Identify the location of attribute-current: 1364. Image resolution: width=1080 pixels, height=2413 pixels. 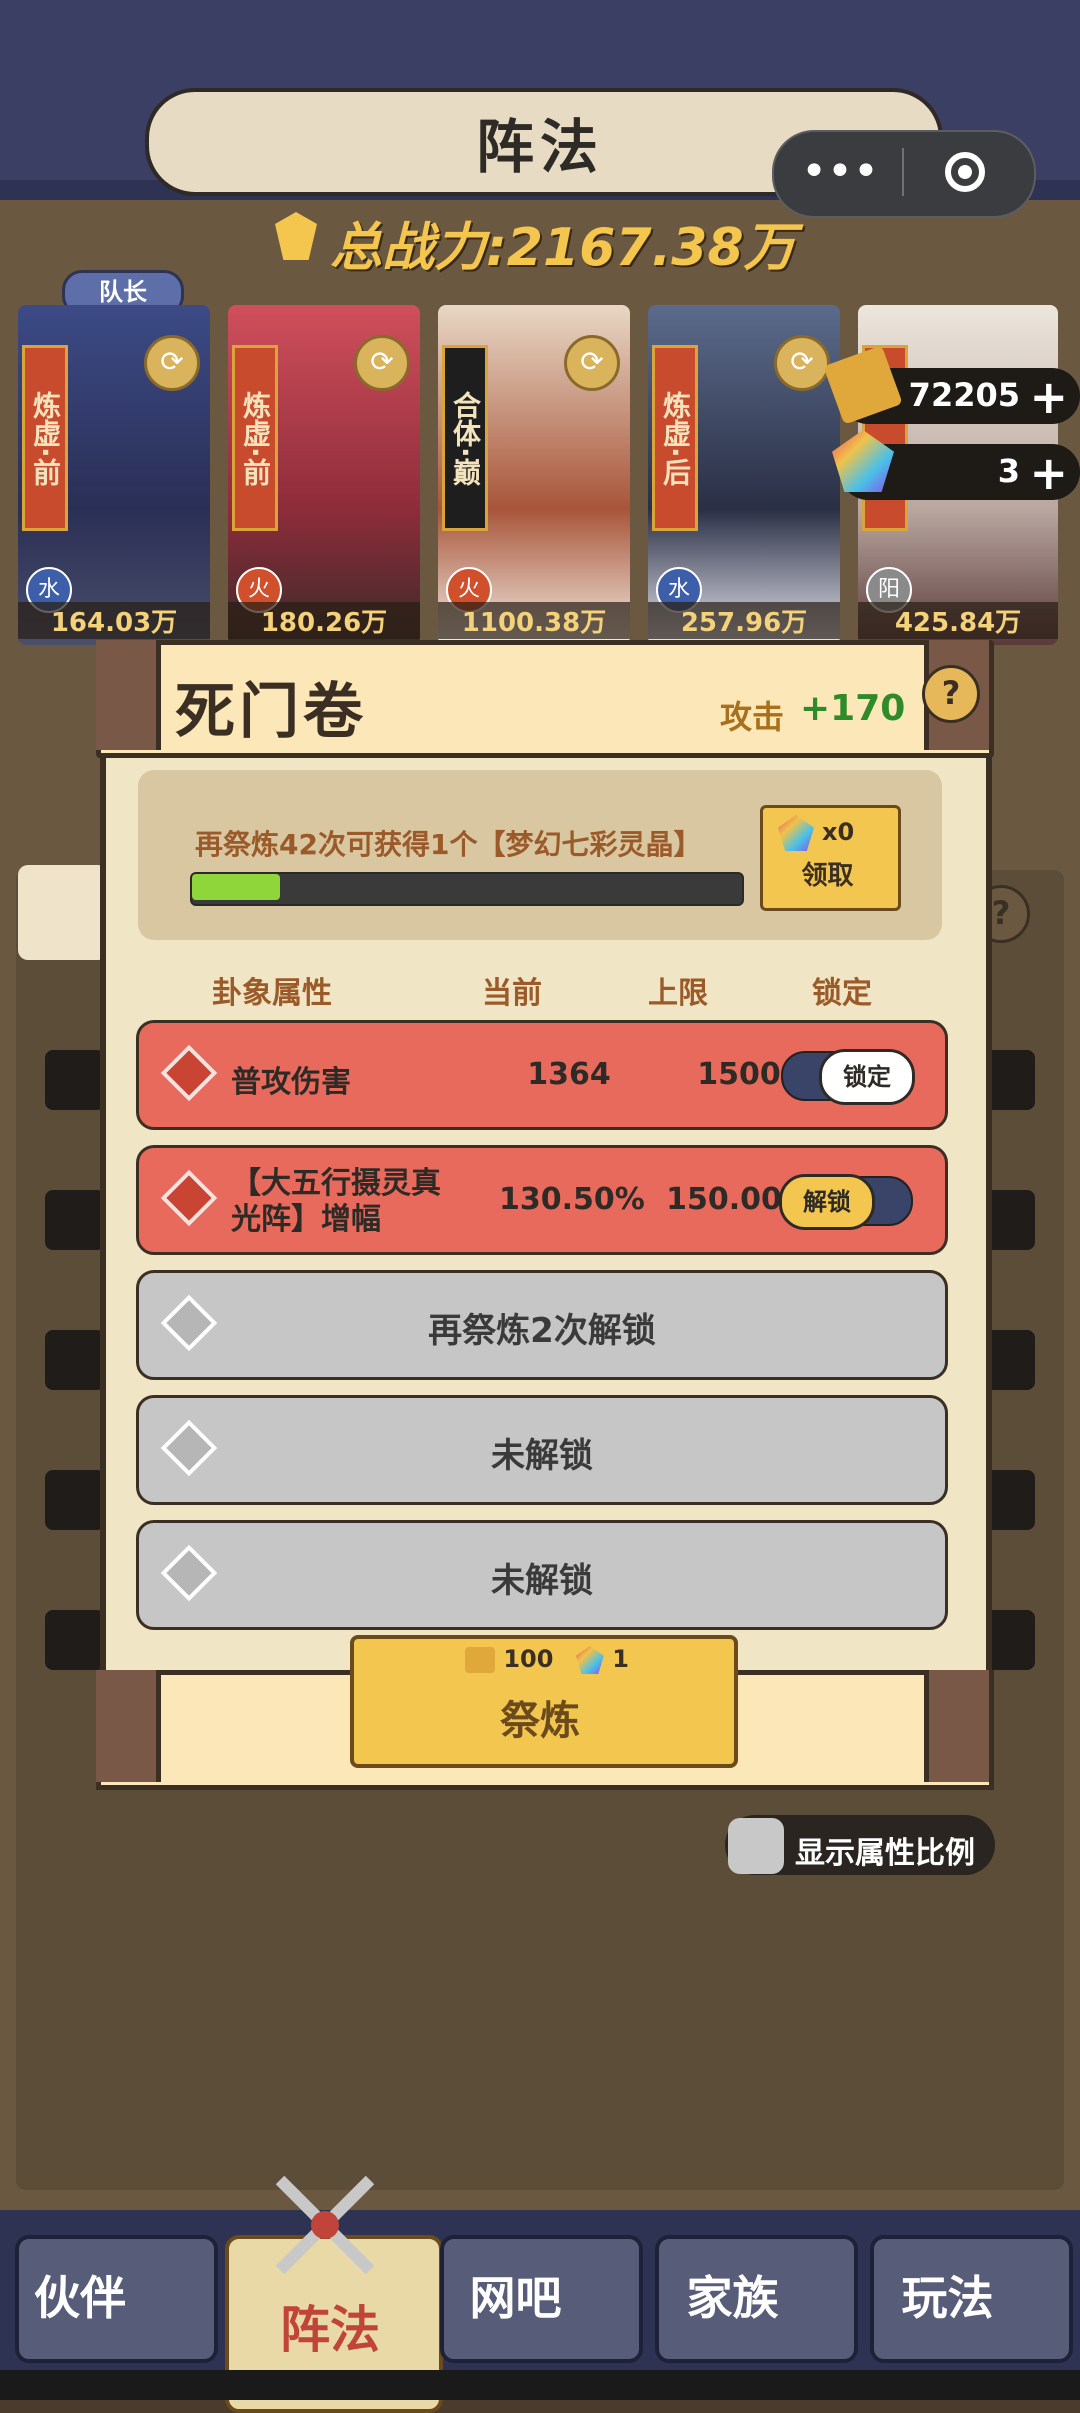
(569, 1074).